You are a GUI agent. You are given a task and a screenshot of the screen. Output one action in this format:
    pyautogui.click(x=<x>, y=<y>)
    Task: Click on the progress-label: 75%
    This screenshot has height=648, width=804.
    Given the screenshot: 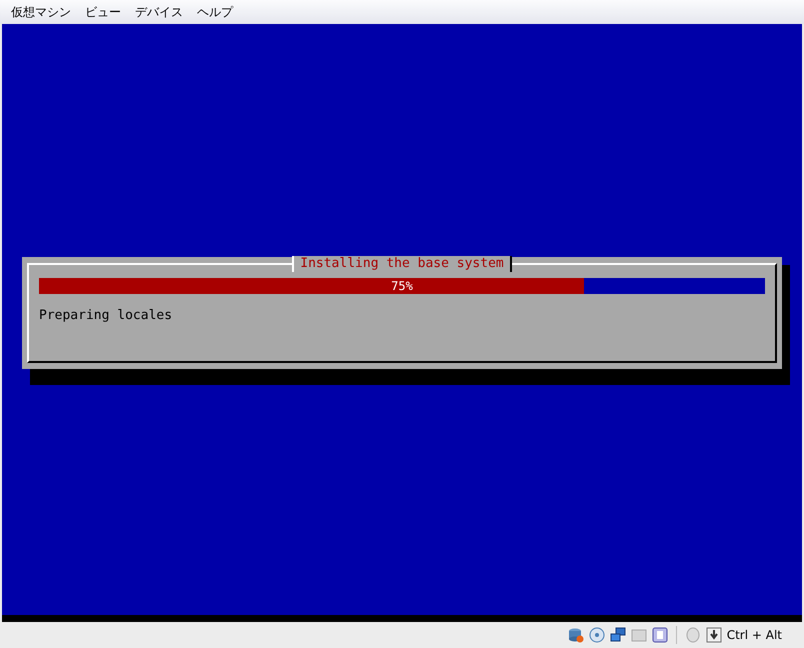 What is the action you would take?
    pyautogui.click(x=402, y=285)
    